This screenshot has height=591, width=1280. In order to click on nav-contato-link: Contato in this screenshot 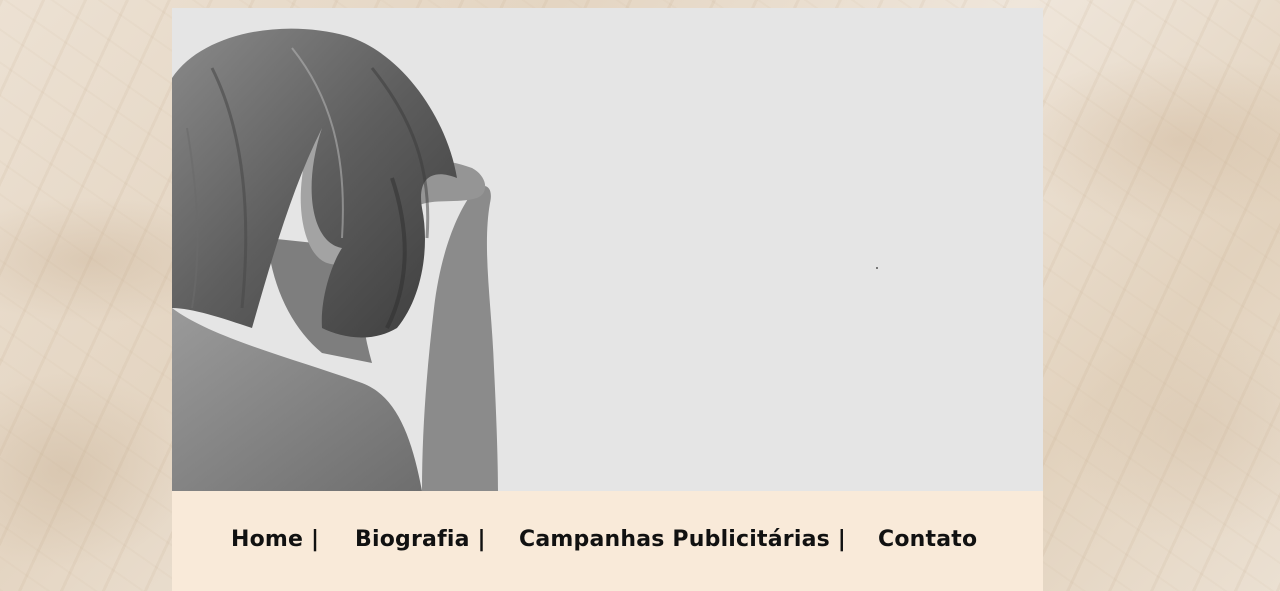, I will do `click(927, 539)`.